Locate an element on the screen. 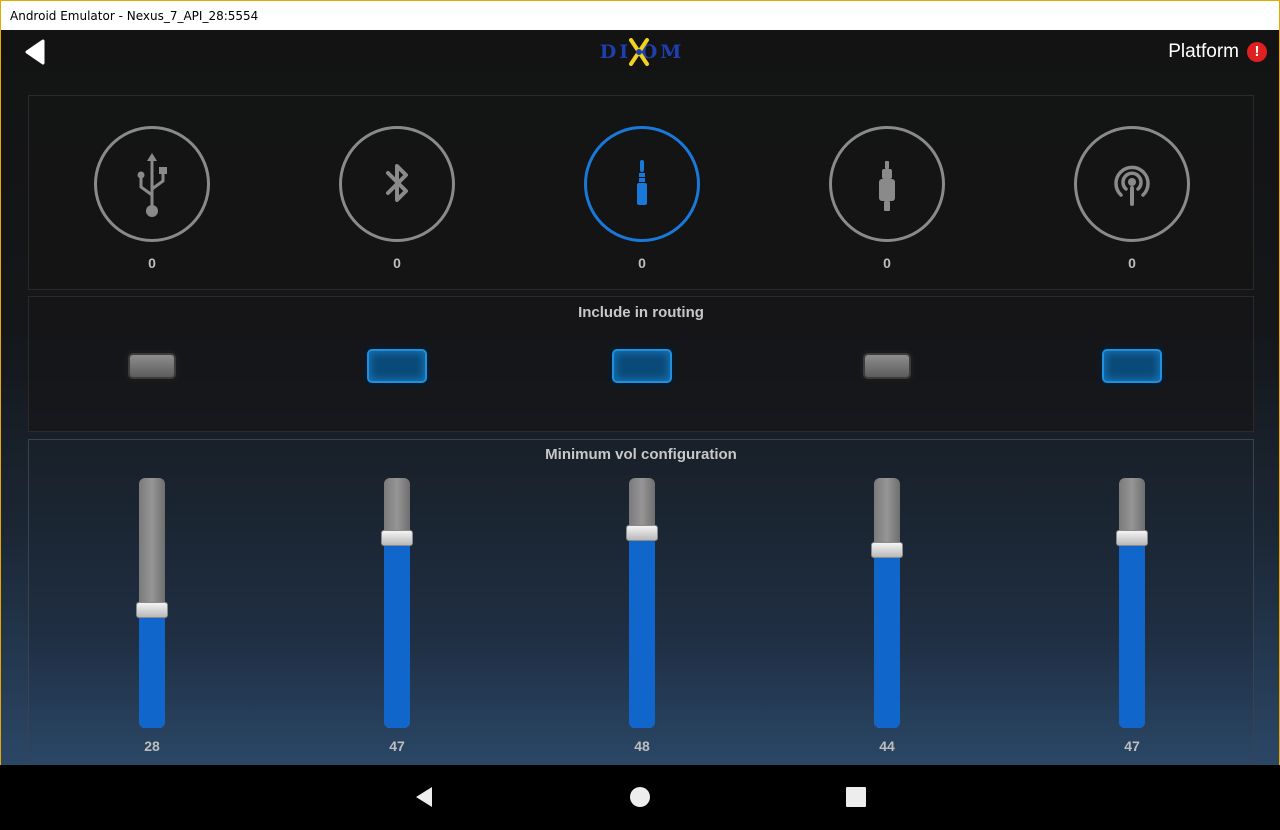  volume-title: Minimum vol configuration is located at coordinates (641, 454).